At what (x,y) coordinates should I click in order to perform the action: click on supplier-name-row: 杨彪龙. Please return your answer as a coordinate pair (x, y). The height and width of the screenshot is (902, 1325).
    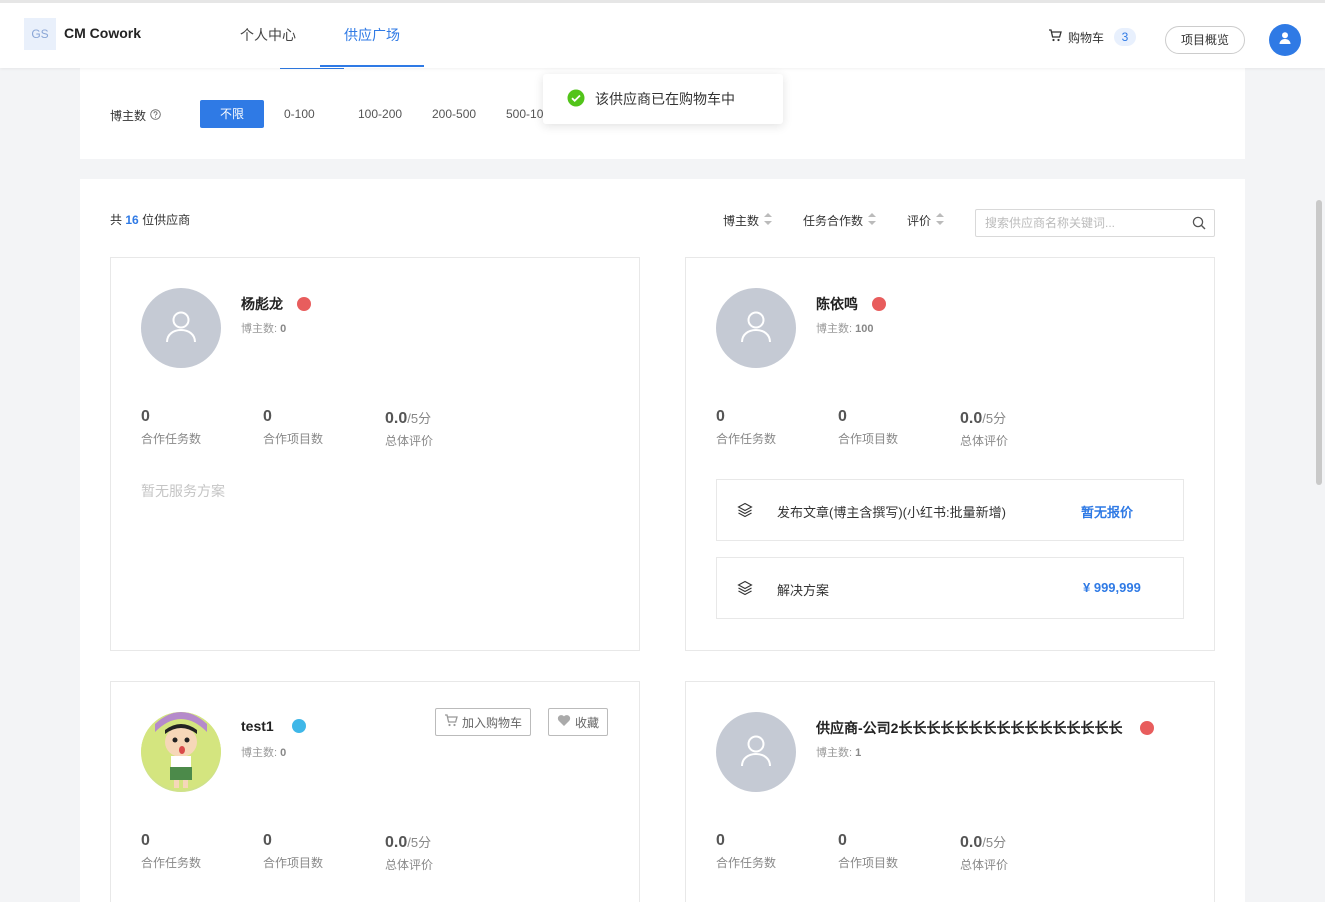
    Looking at the image, I should click on (276, 304).